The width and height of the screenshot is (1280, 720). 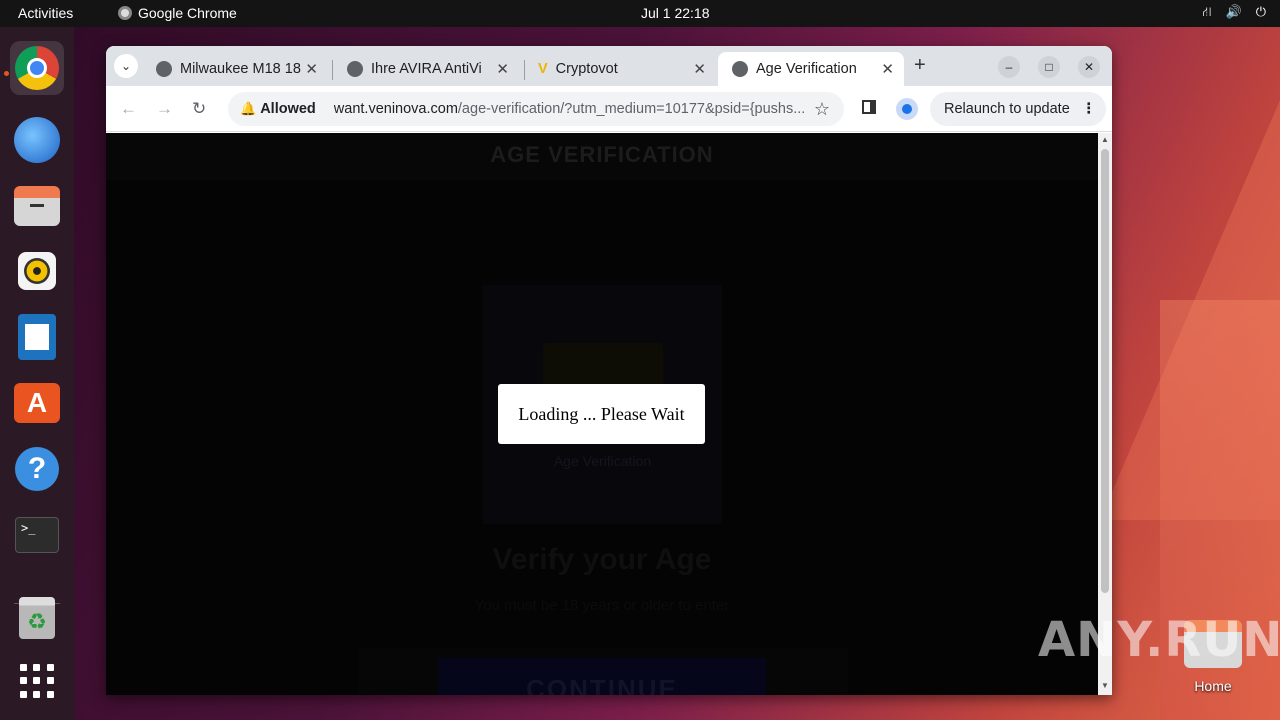 I want to click on tab-age-verification: Age Verification ✕, so click(x=811, y=69).